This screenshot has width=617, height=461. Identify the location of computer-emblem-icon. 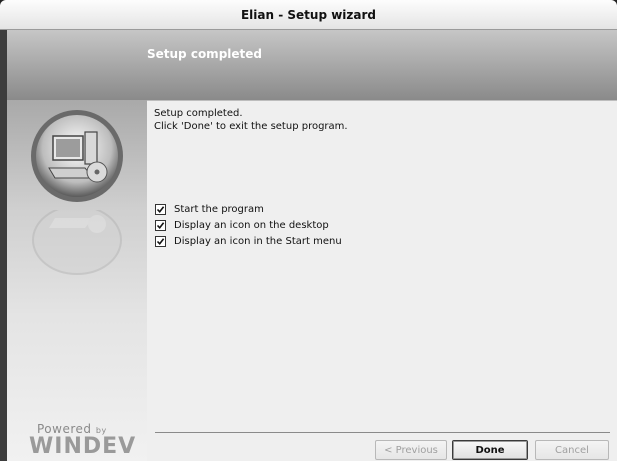
(77, 156).